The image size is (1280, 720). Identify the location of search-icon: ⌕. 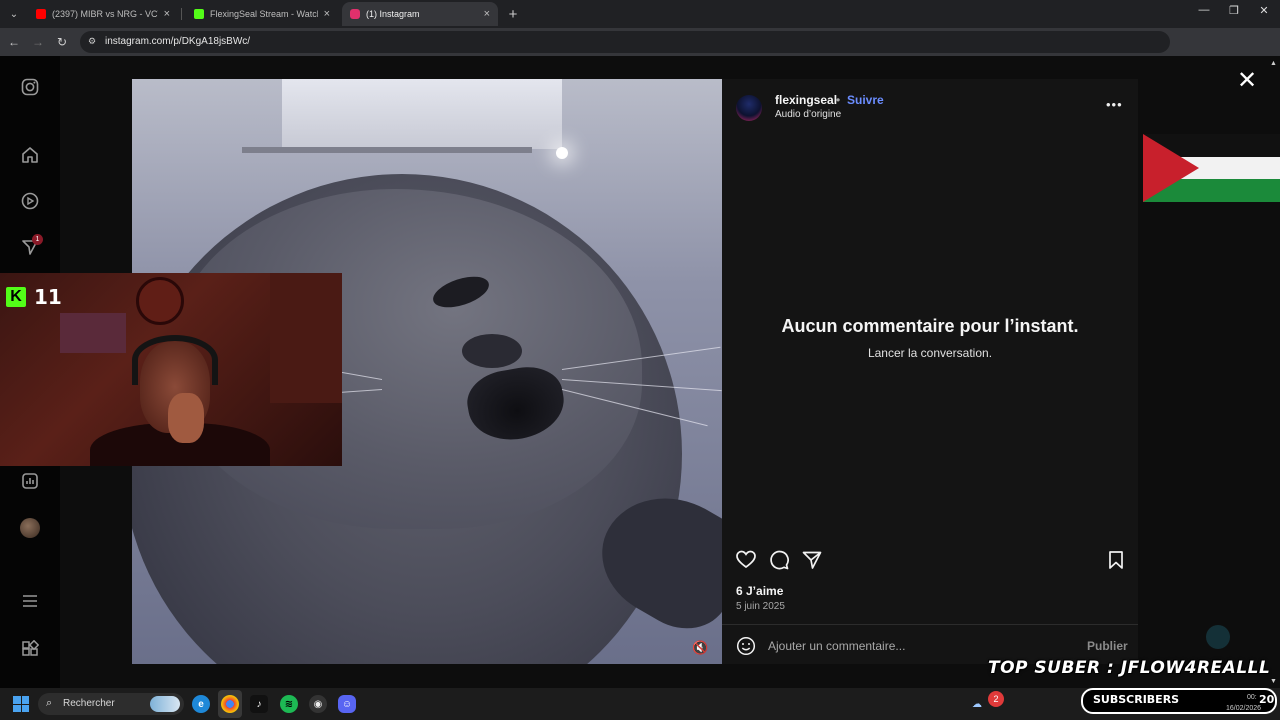
(49, 703).